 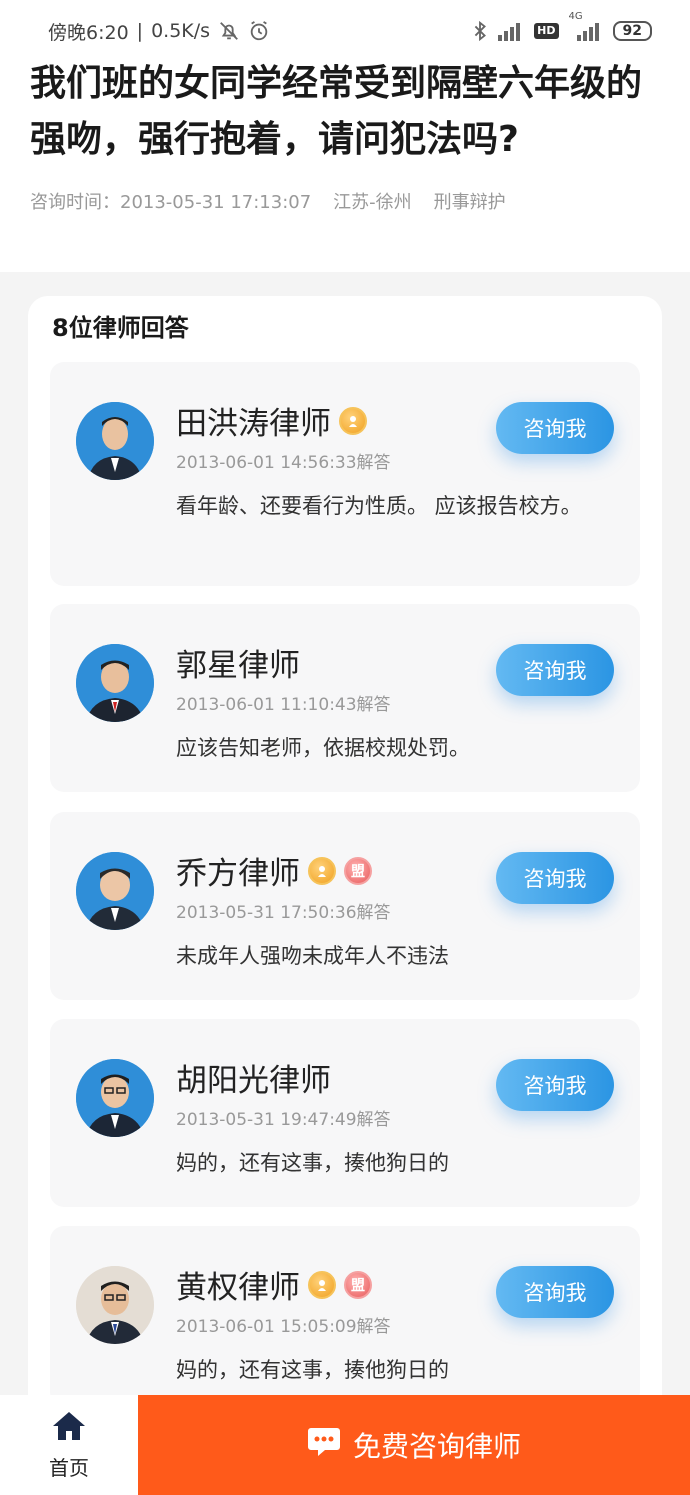 I want to click on status-bar: 傍晚6:20 | 0.5K/s HD 4G 92, so click(x=345, y=31).